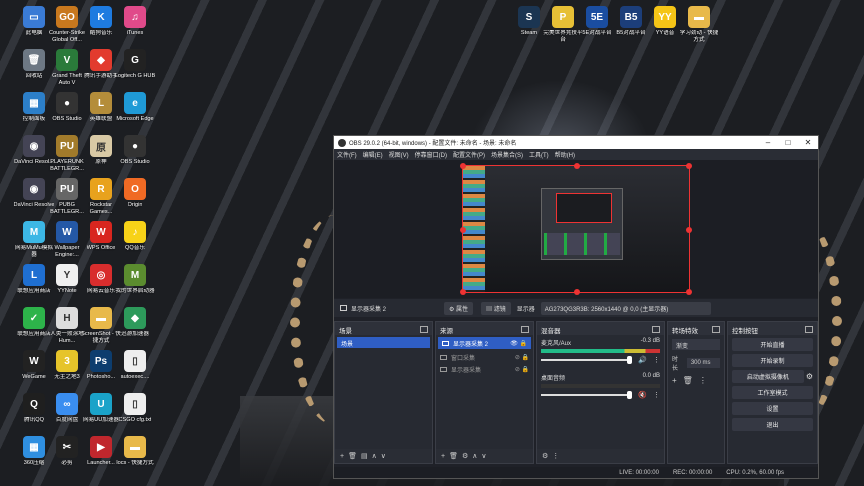 The image size is (864, 486). Describe the element at coordinates (507, 154) in the screenshot. I see `menu-item: 场景集合(S)` at that location.